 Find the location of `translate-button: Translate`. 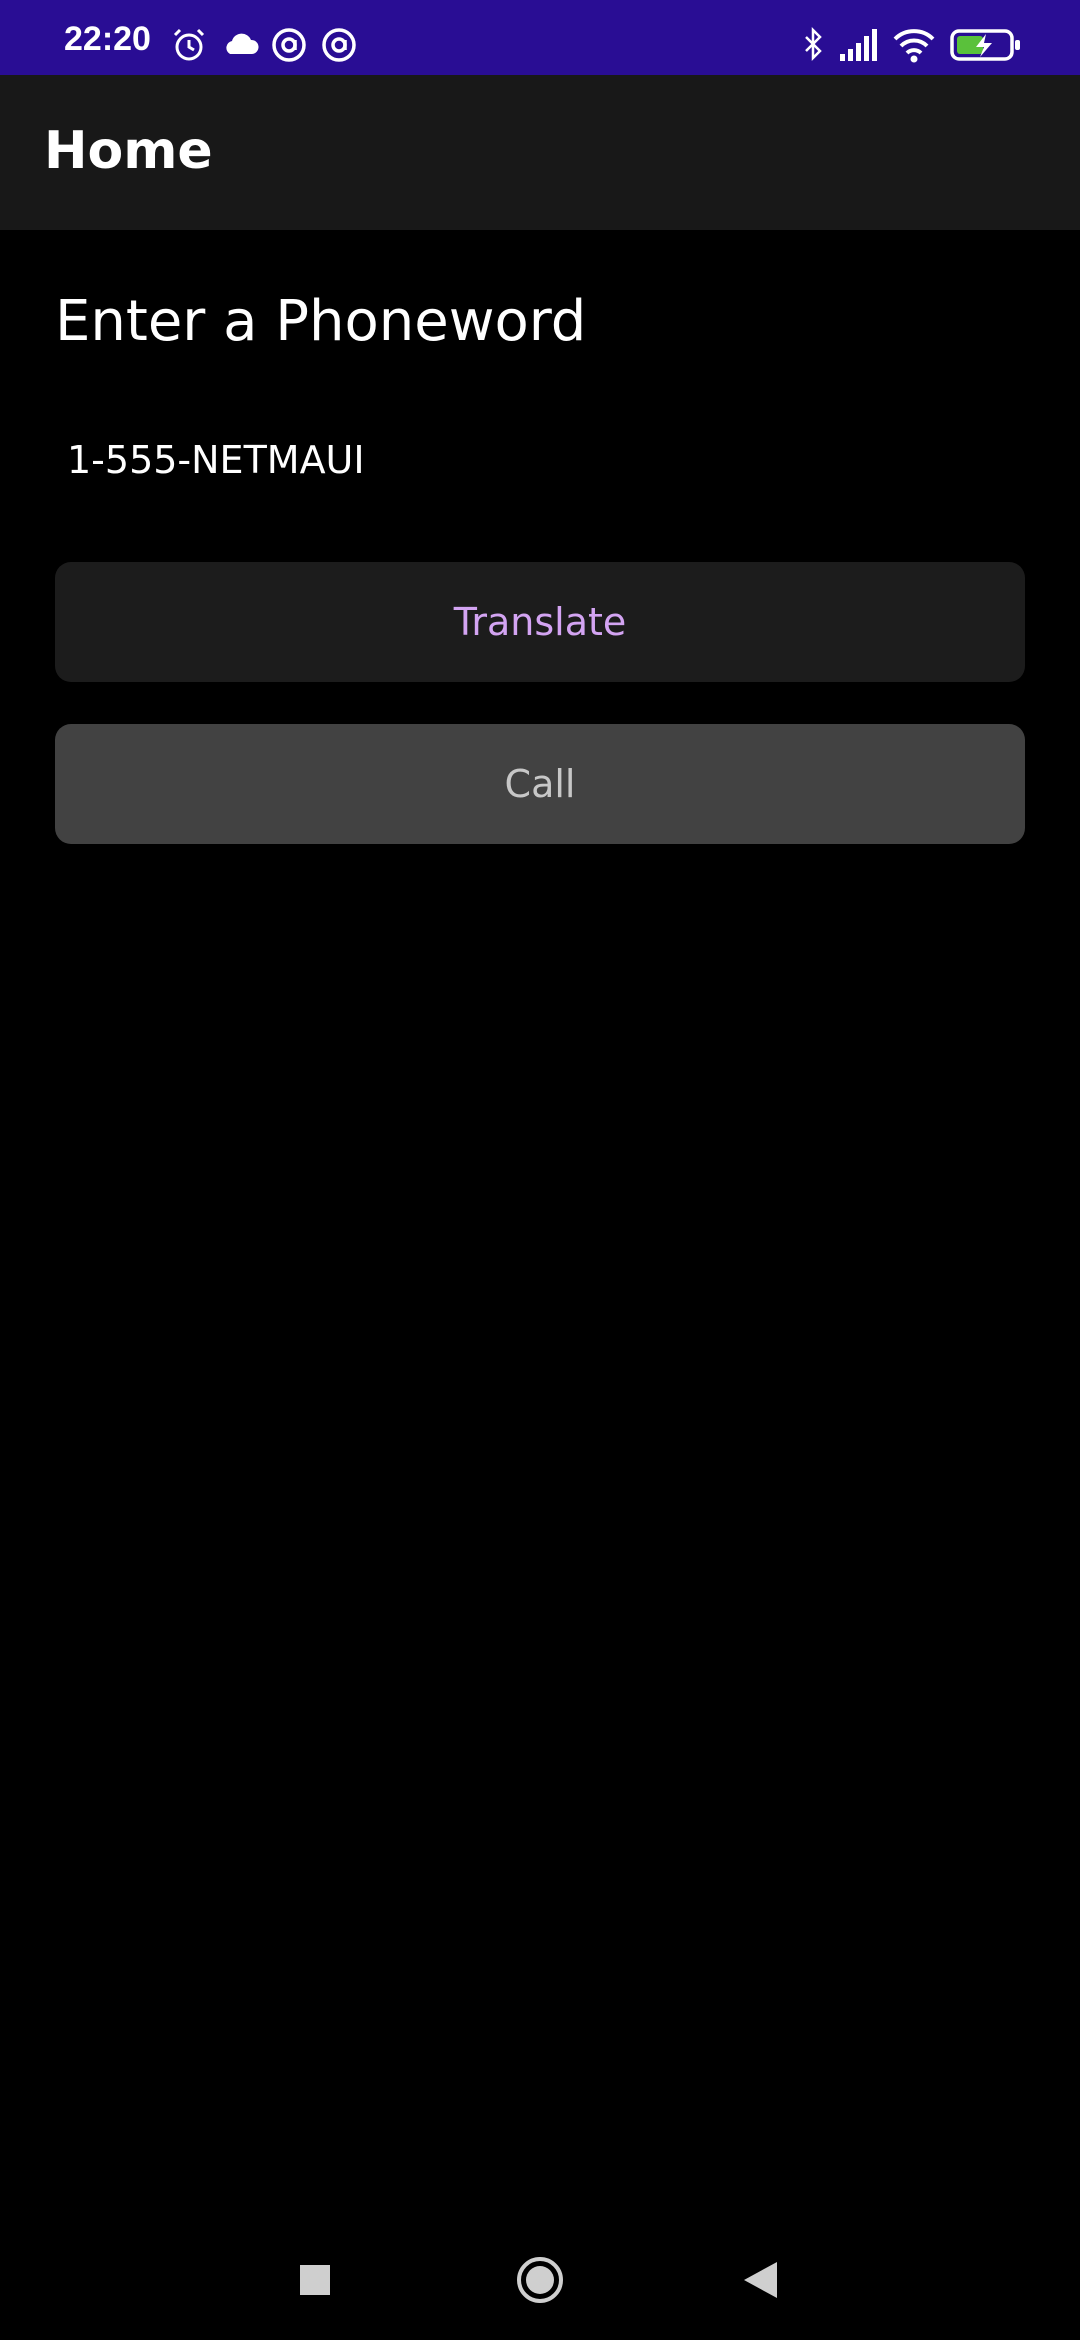

translate-button: Translate is located at coordinates (540, 622).